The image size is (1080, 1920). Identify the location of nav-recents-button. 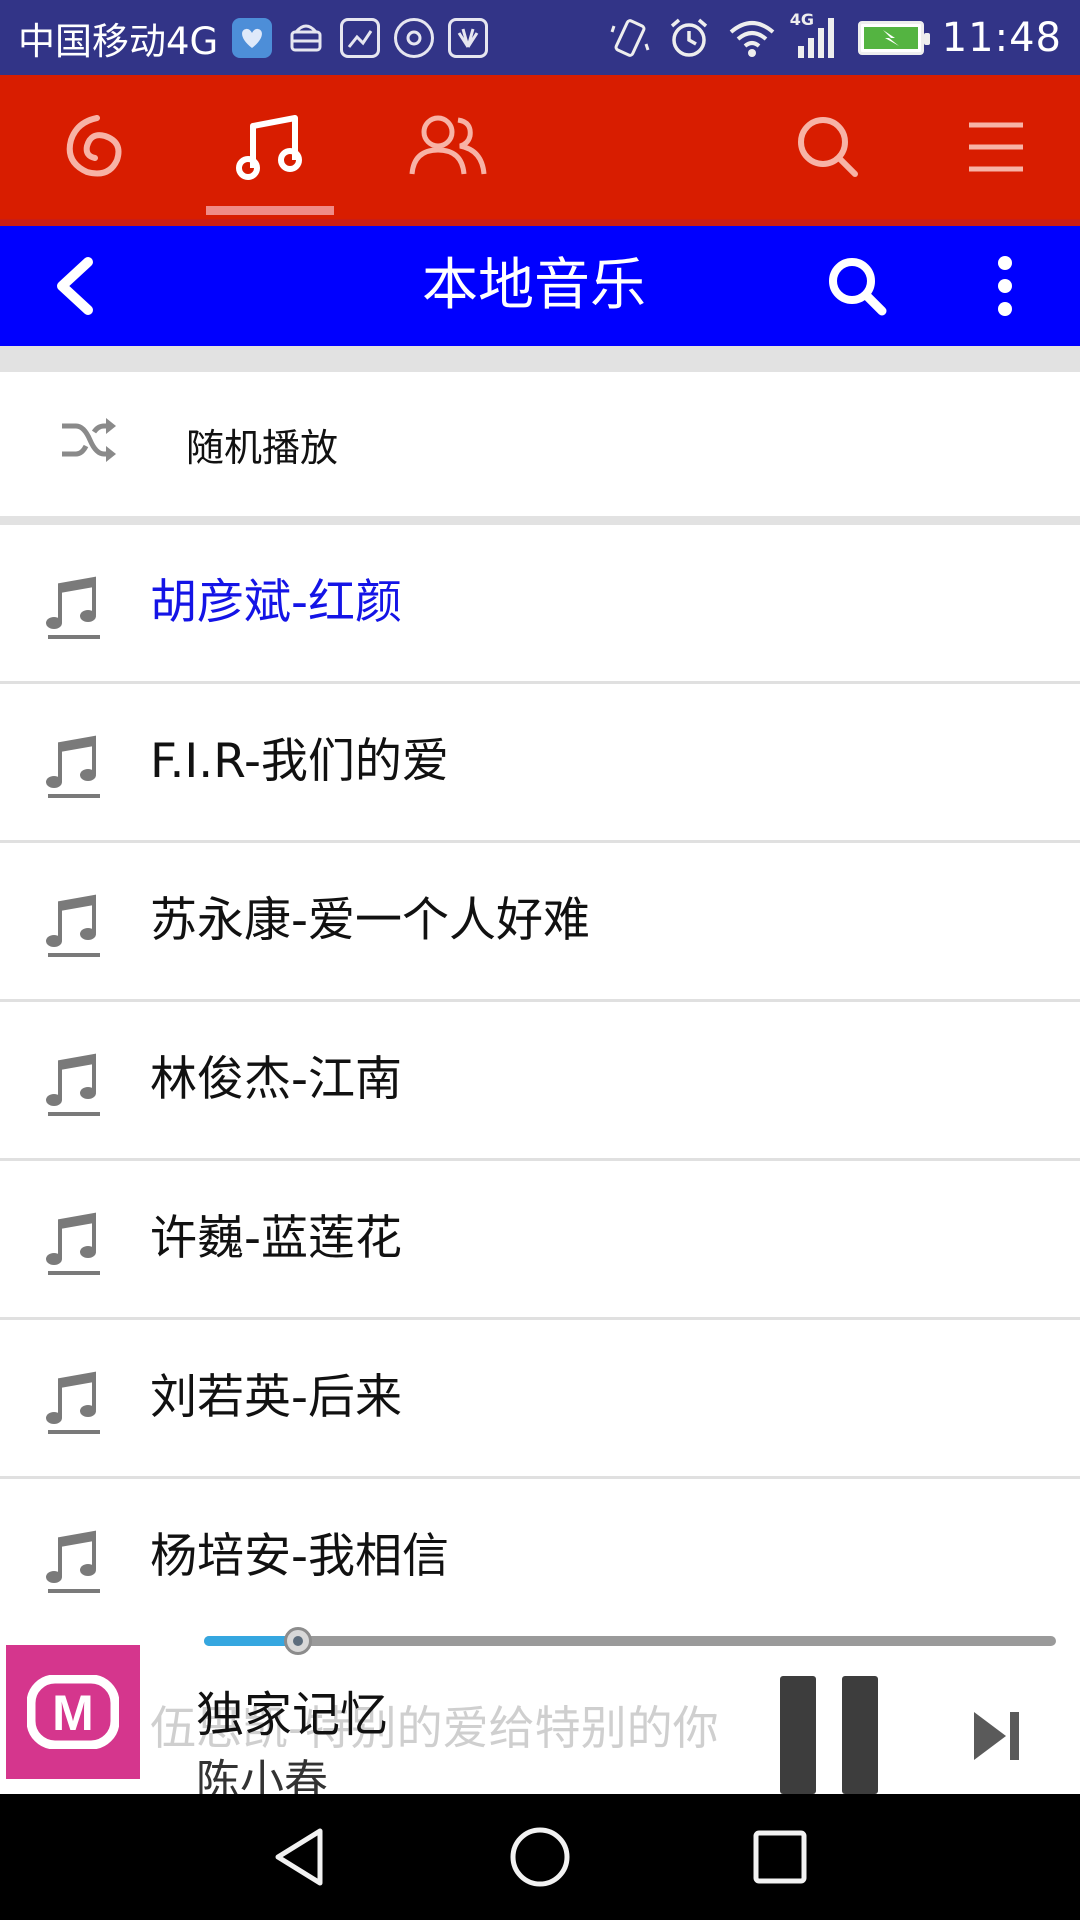
(780, 1857).